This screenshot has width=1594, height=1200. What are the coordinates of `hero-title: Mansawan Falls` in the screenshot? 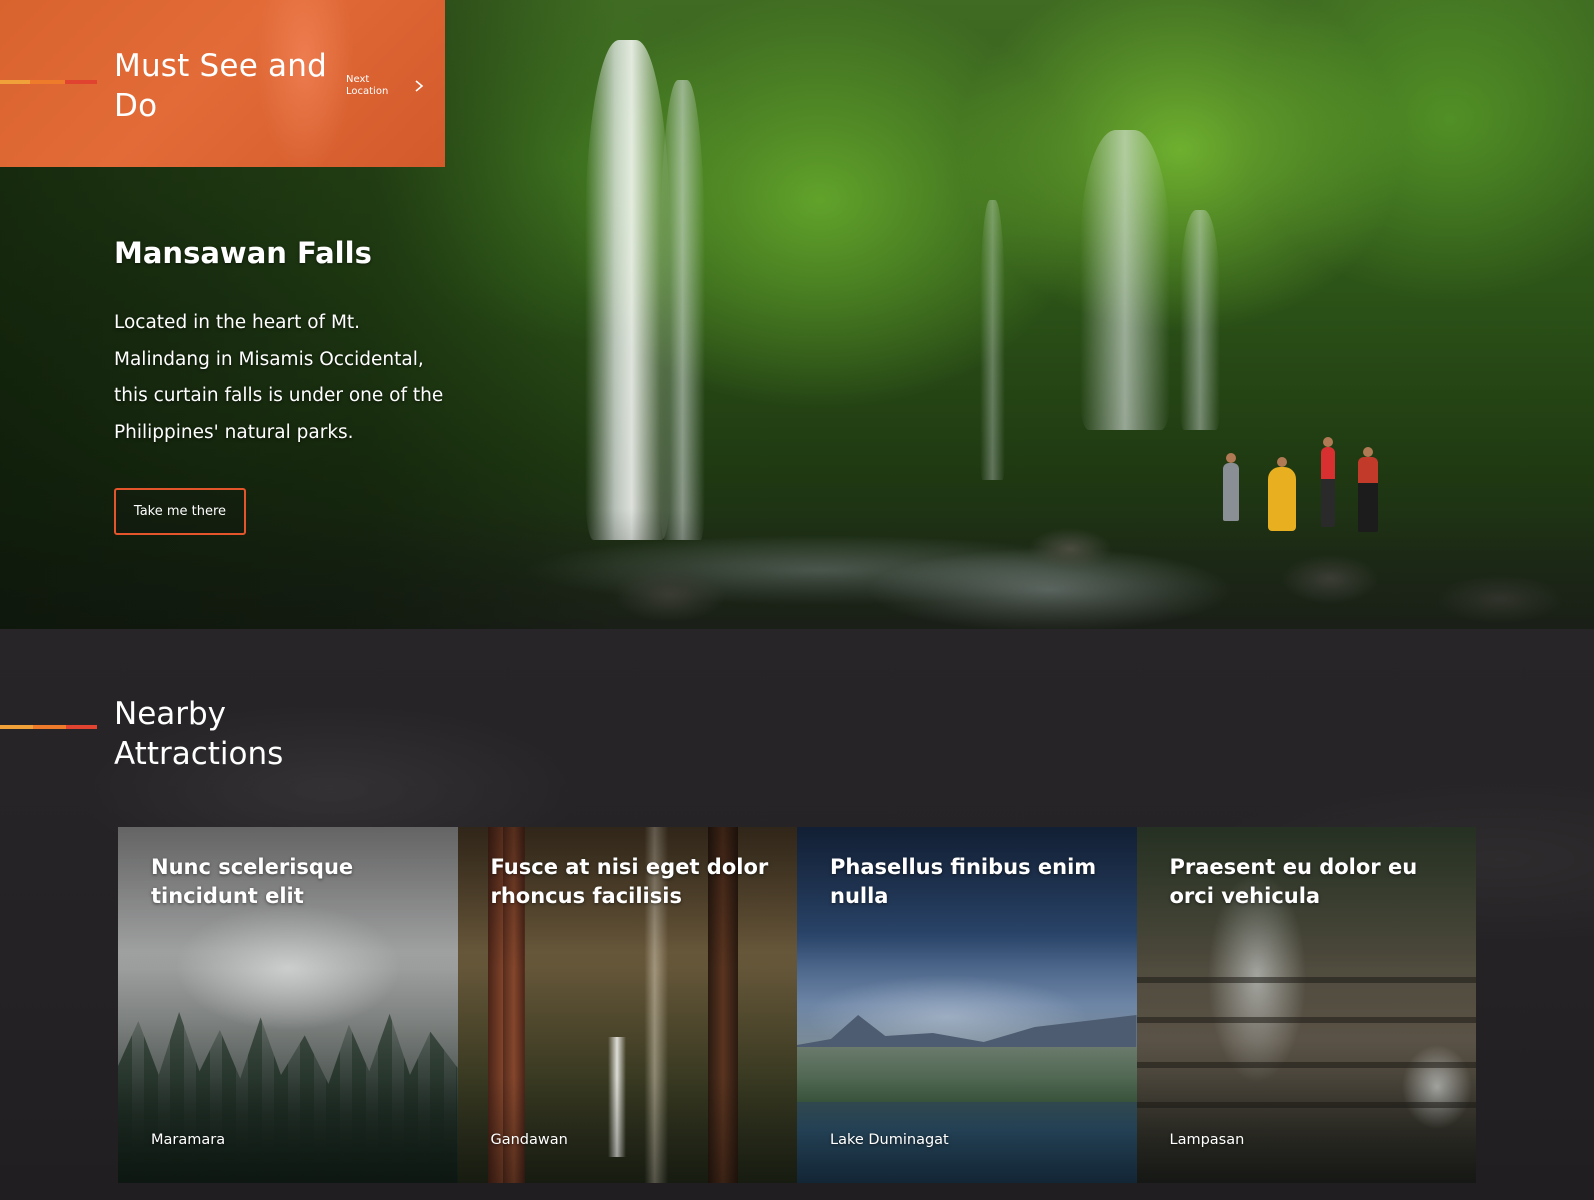 It's located at (243, 253).